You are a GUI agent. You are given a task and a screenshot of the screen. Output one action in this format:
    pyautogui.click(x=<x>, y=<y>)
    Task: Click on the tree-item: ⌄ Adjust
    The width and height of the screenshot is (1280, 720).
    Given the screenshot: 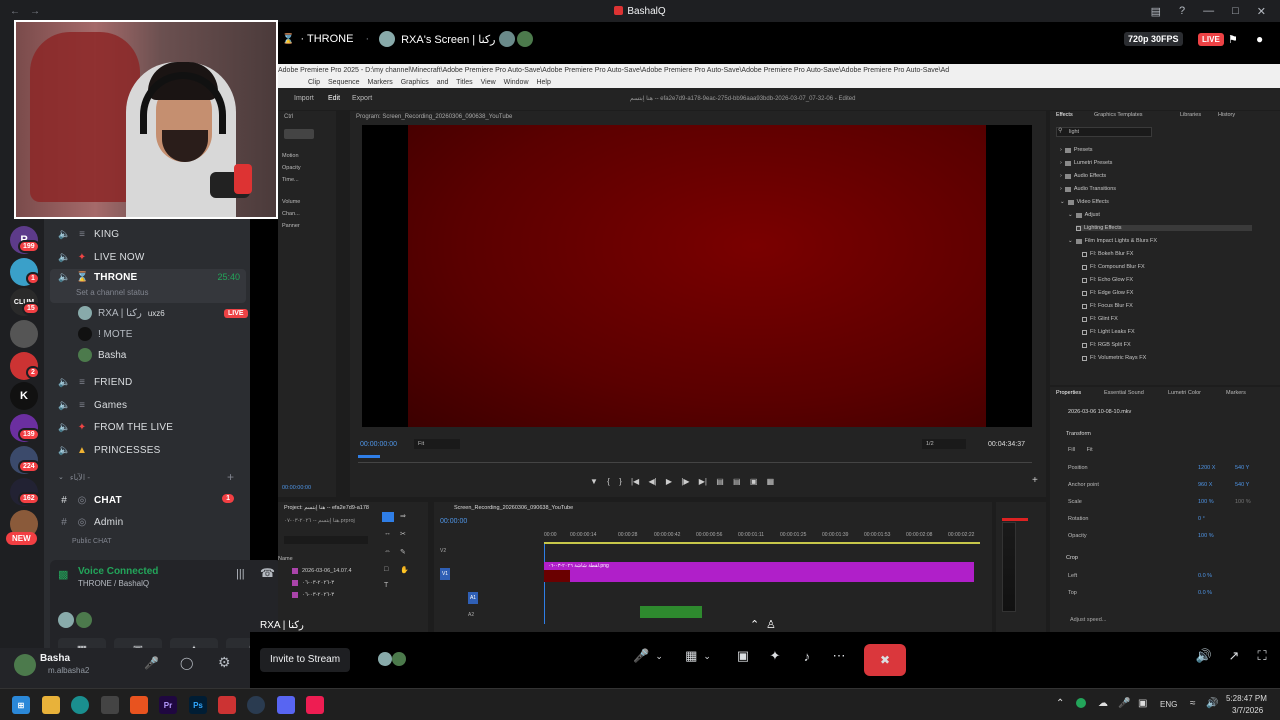 What is the action you would take?
    pyautogui.click(x=1084, y=215)
    